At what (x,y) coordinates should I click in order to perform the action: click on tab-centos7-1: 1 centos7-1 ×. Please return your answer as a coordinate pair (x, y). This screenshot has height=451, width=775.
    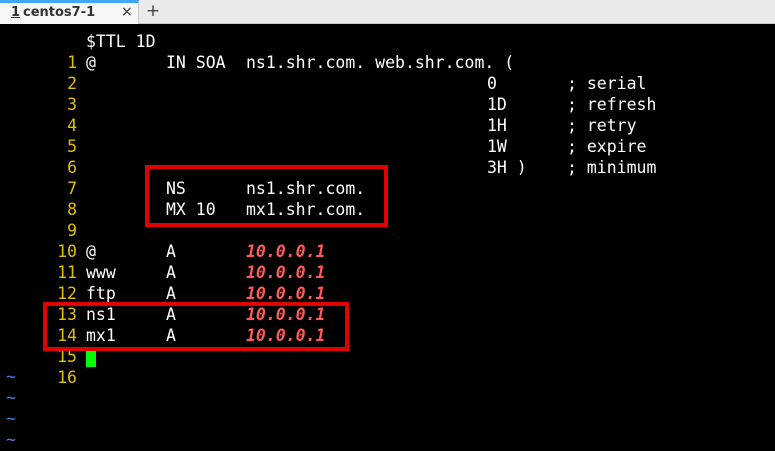
    Looking at the image, I should click on (69, 12).